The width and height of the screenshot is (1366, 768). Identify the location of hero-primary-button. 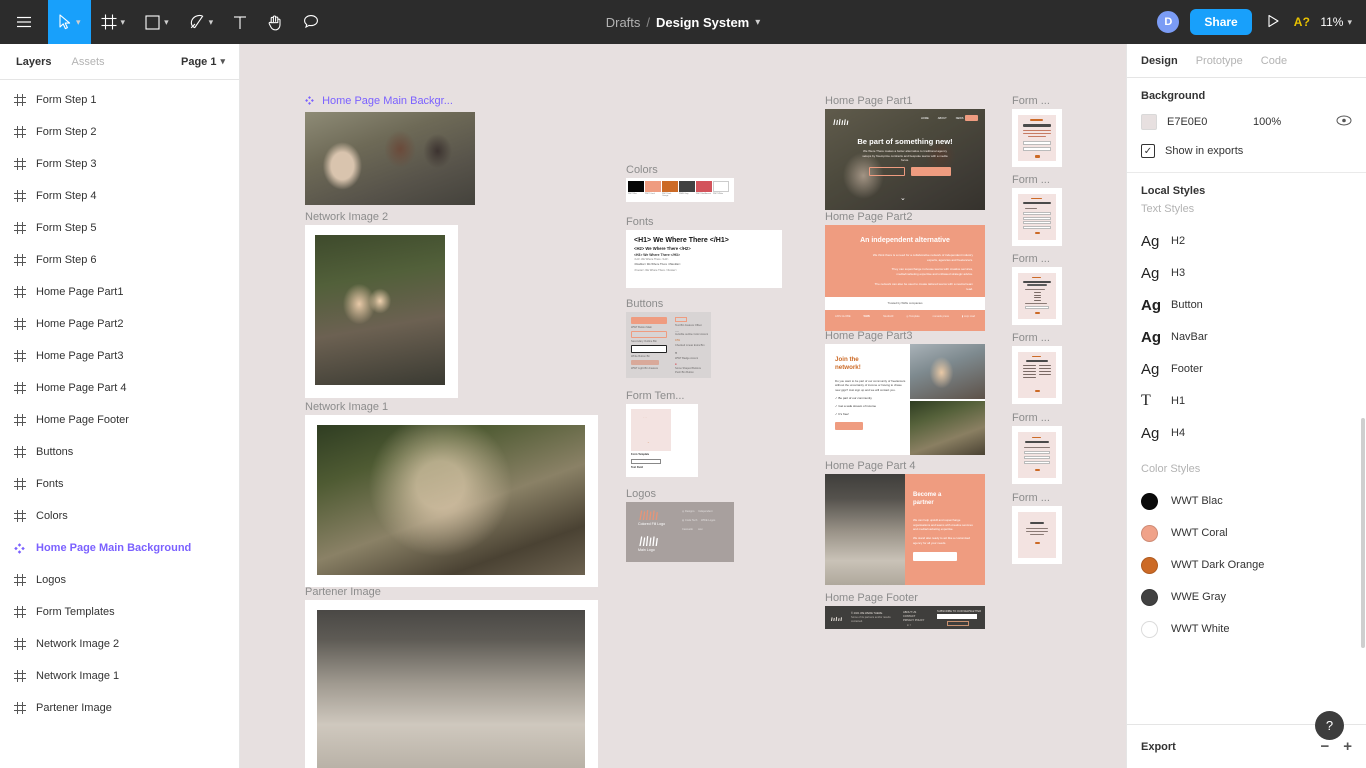
(931, 171).